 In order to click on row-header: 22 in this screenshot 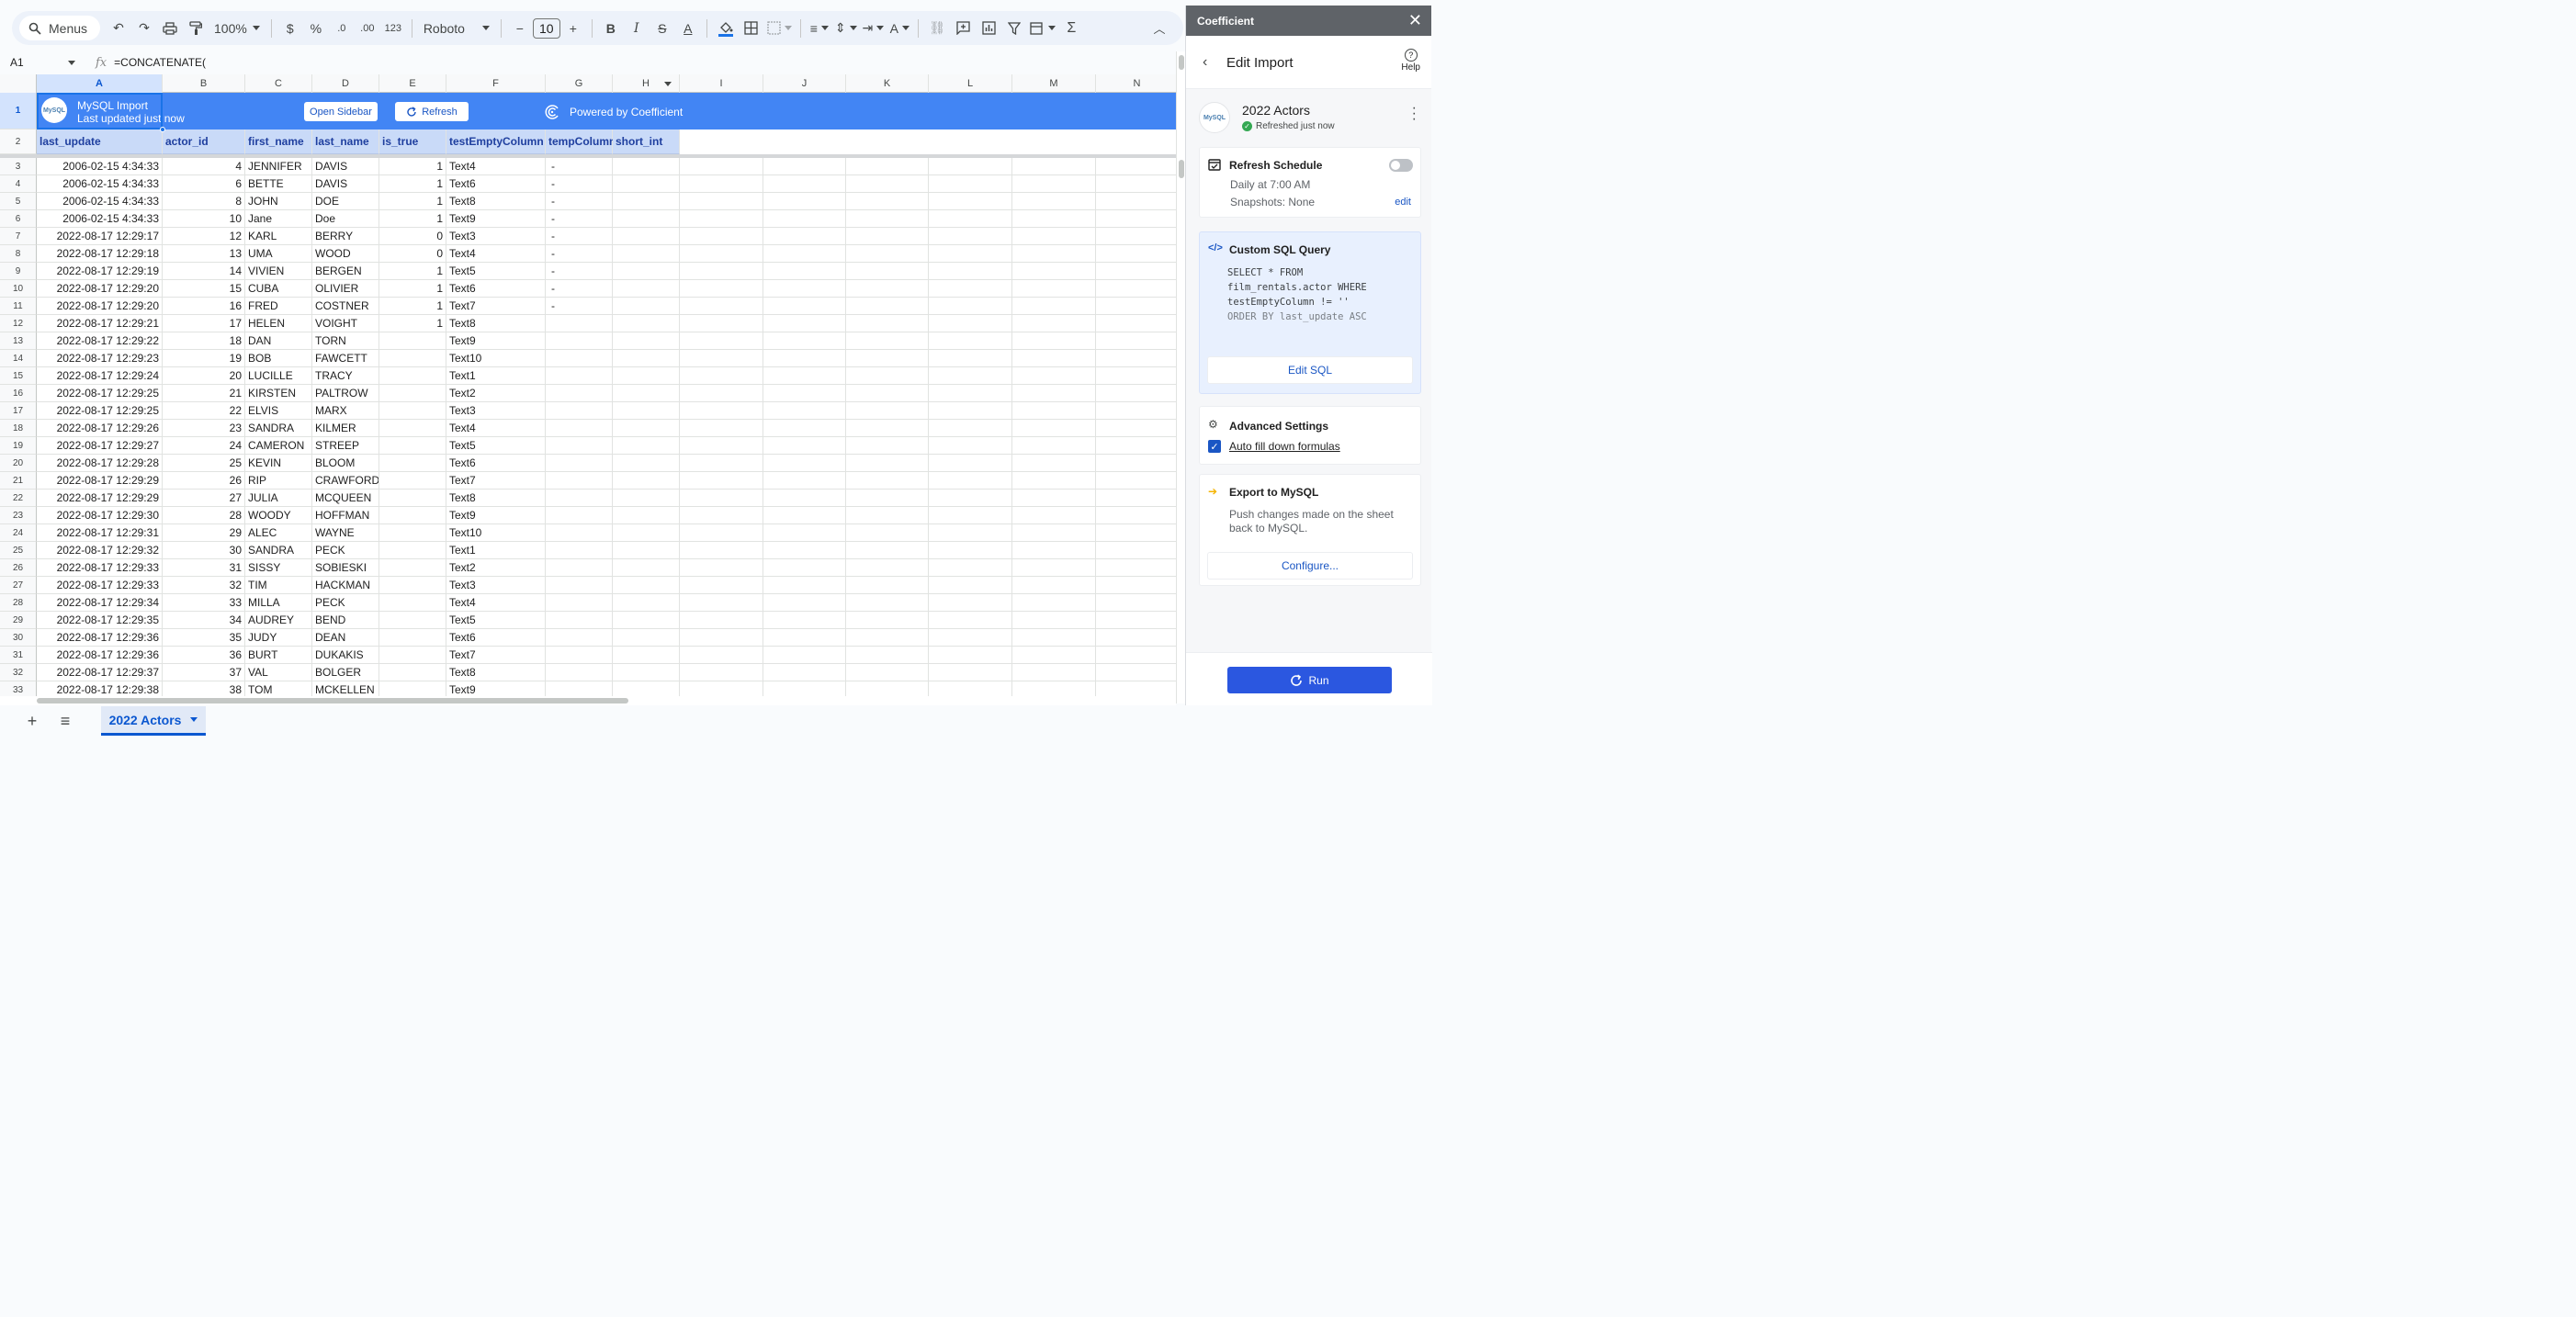, I will do `click(18, 498)`.